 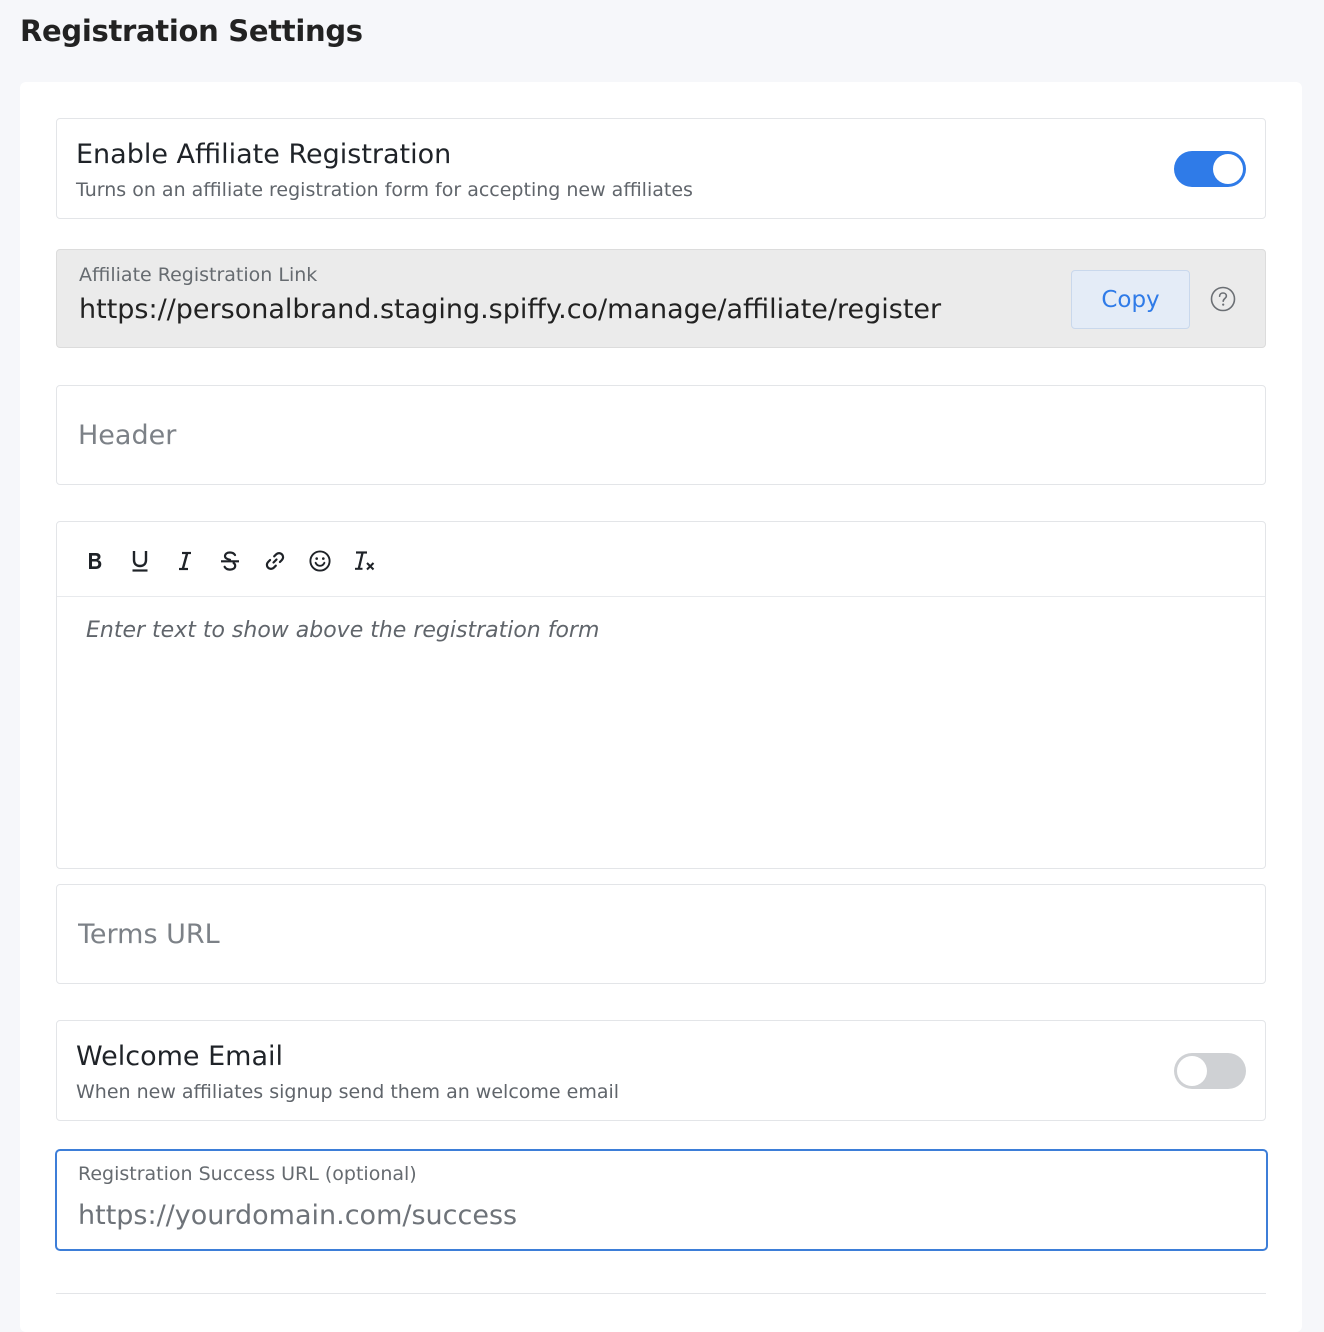 I want to click on registration-link-label: Affiliate Registration Link, so click(x=198, y=275).